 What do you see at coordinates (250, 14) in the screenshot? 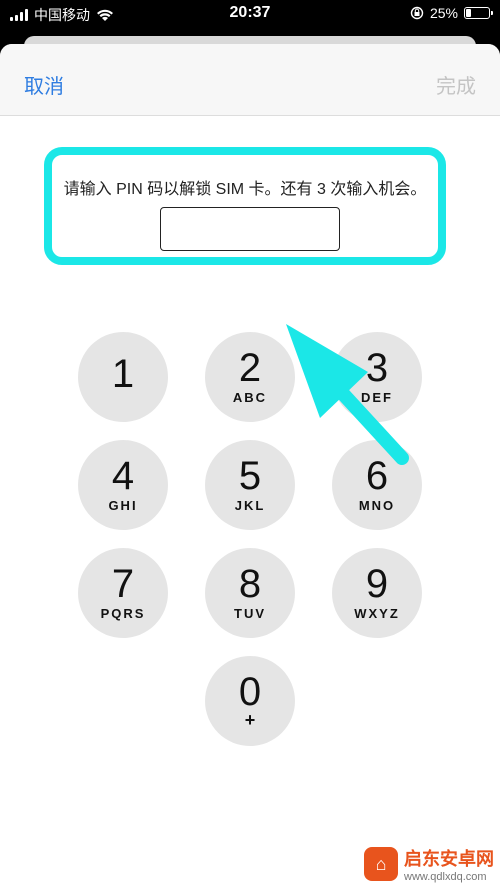
I see `status-bar: 中国移动 20:37 25%` at bounding box center [250, 14].